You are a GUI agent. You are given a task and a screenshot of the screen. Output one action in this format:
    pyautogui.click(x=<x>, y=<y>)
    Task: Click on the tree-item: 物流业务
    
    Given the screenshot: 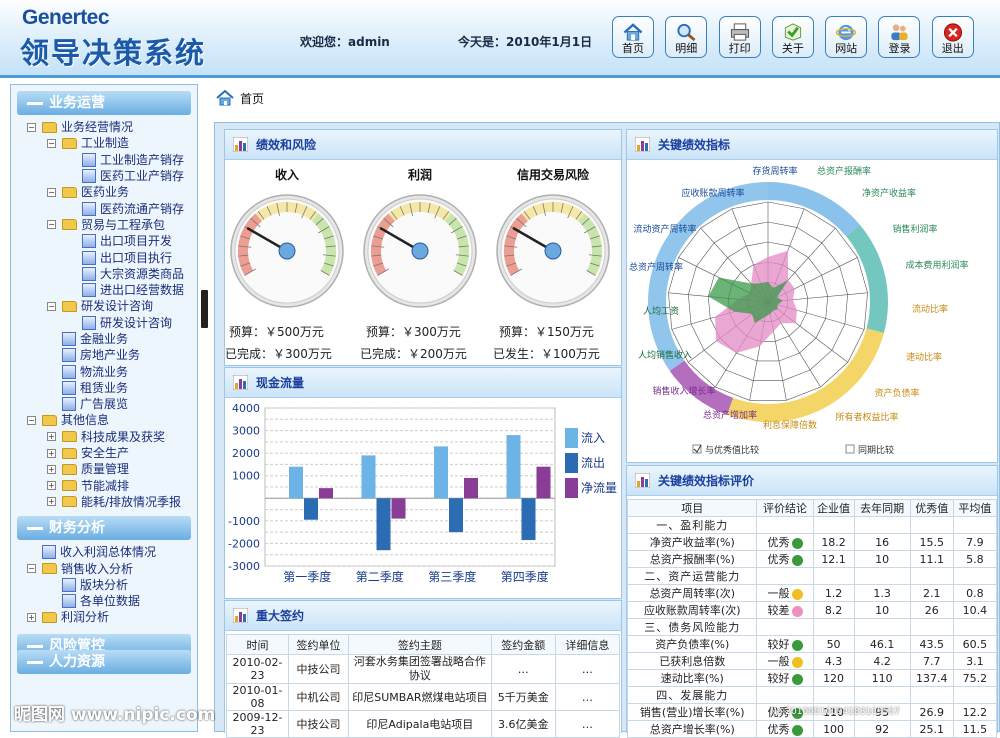 What is the action you would take?
    pyautogui.click(x=104, y=371)
    